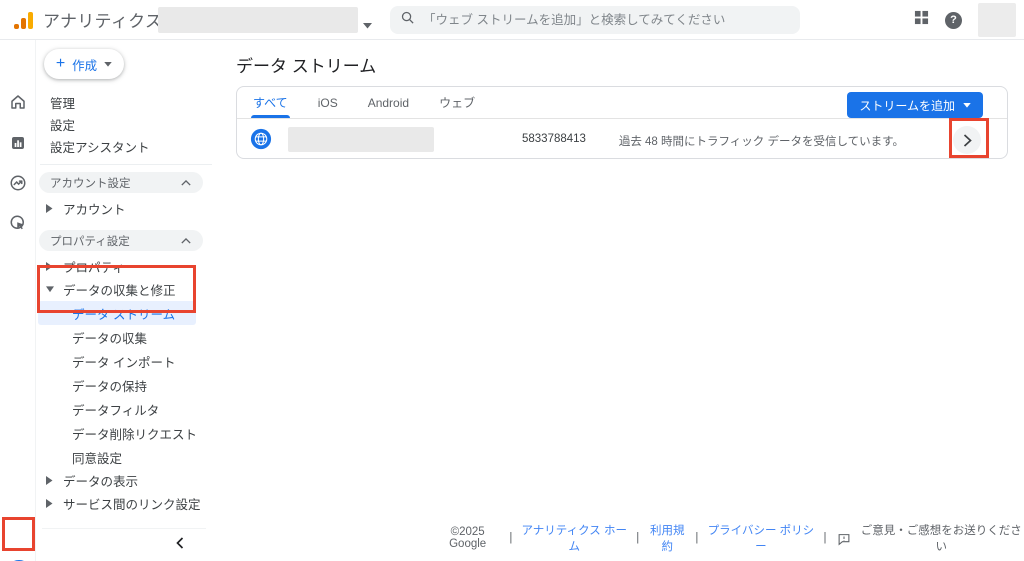 The image size is (1024, 561). I want to click on feedback-icon, so click(844, 539).